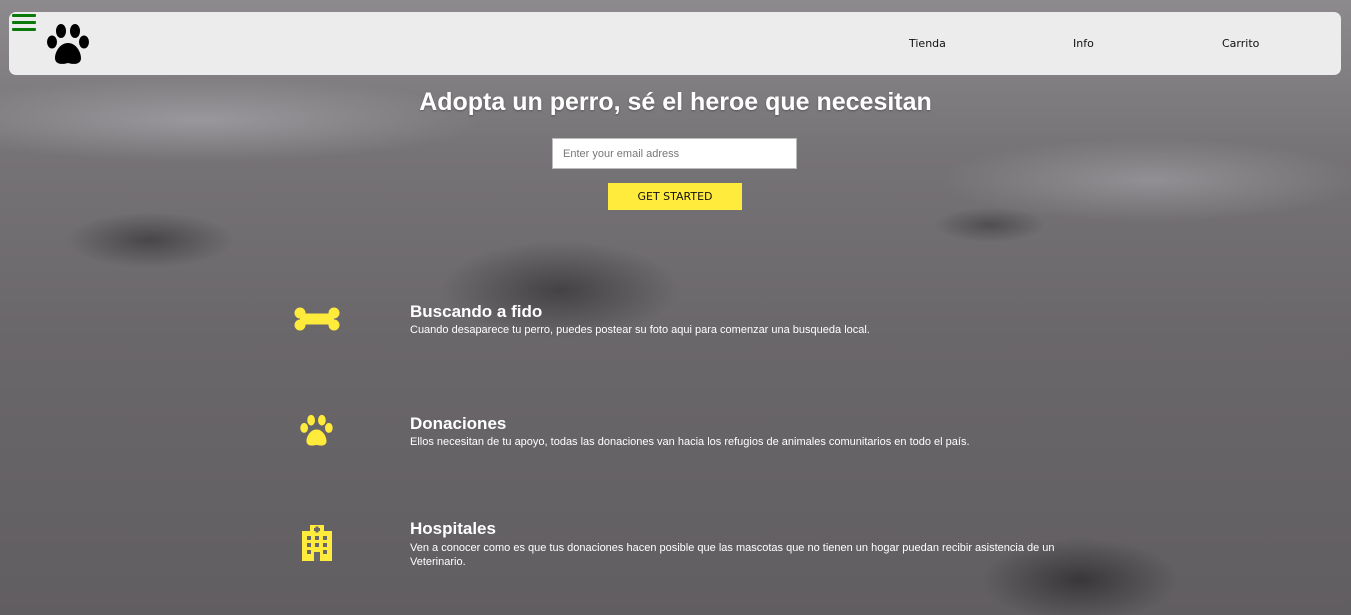  I want to click on hamburger-menu-icon, so click(24, 24).